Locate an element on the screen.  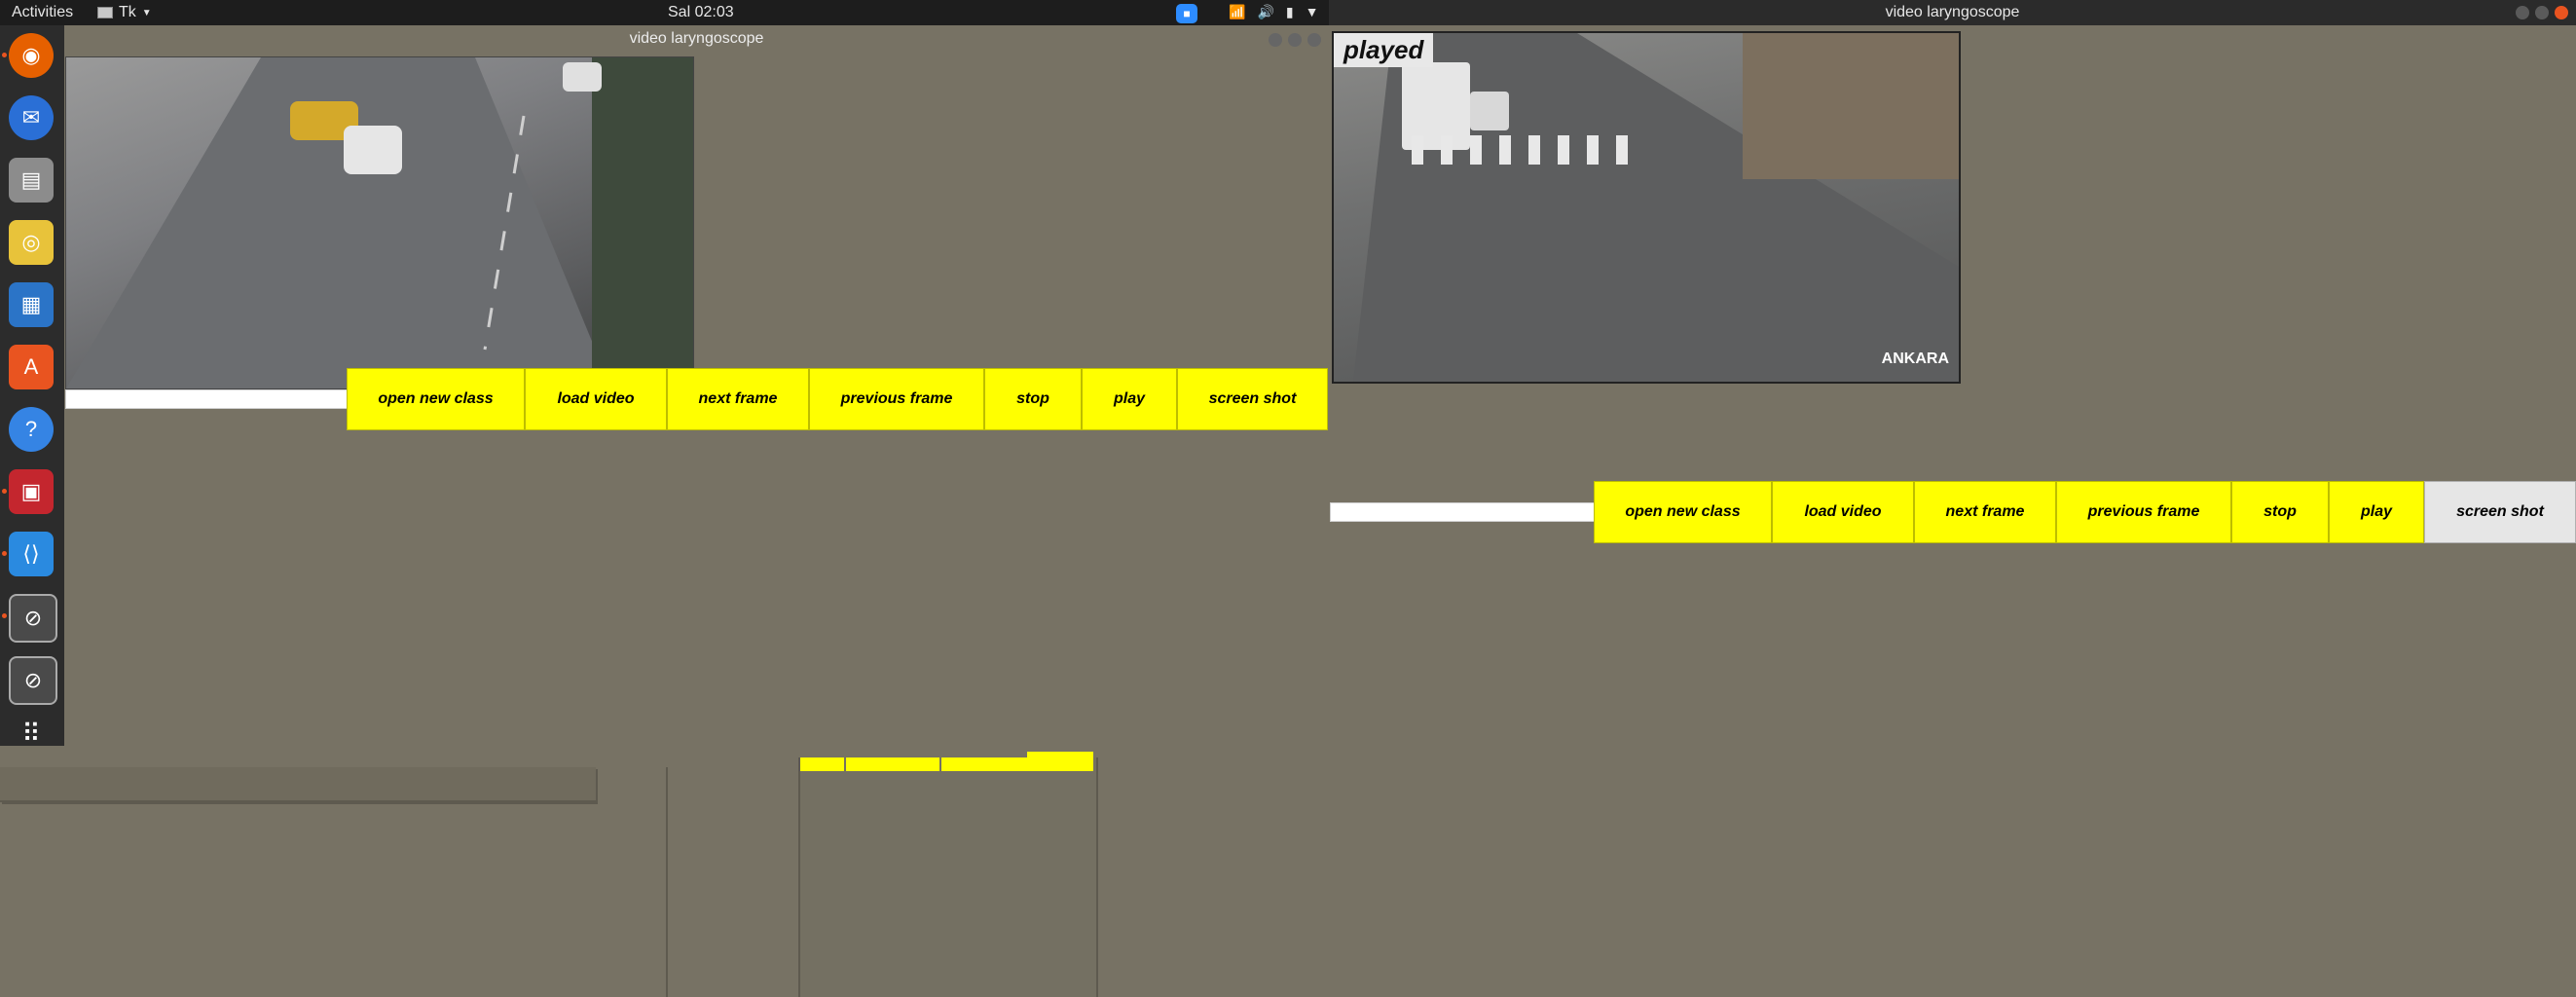
video-overlay-text: ANKARA is located at coordinates (1915, 359).